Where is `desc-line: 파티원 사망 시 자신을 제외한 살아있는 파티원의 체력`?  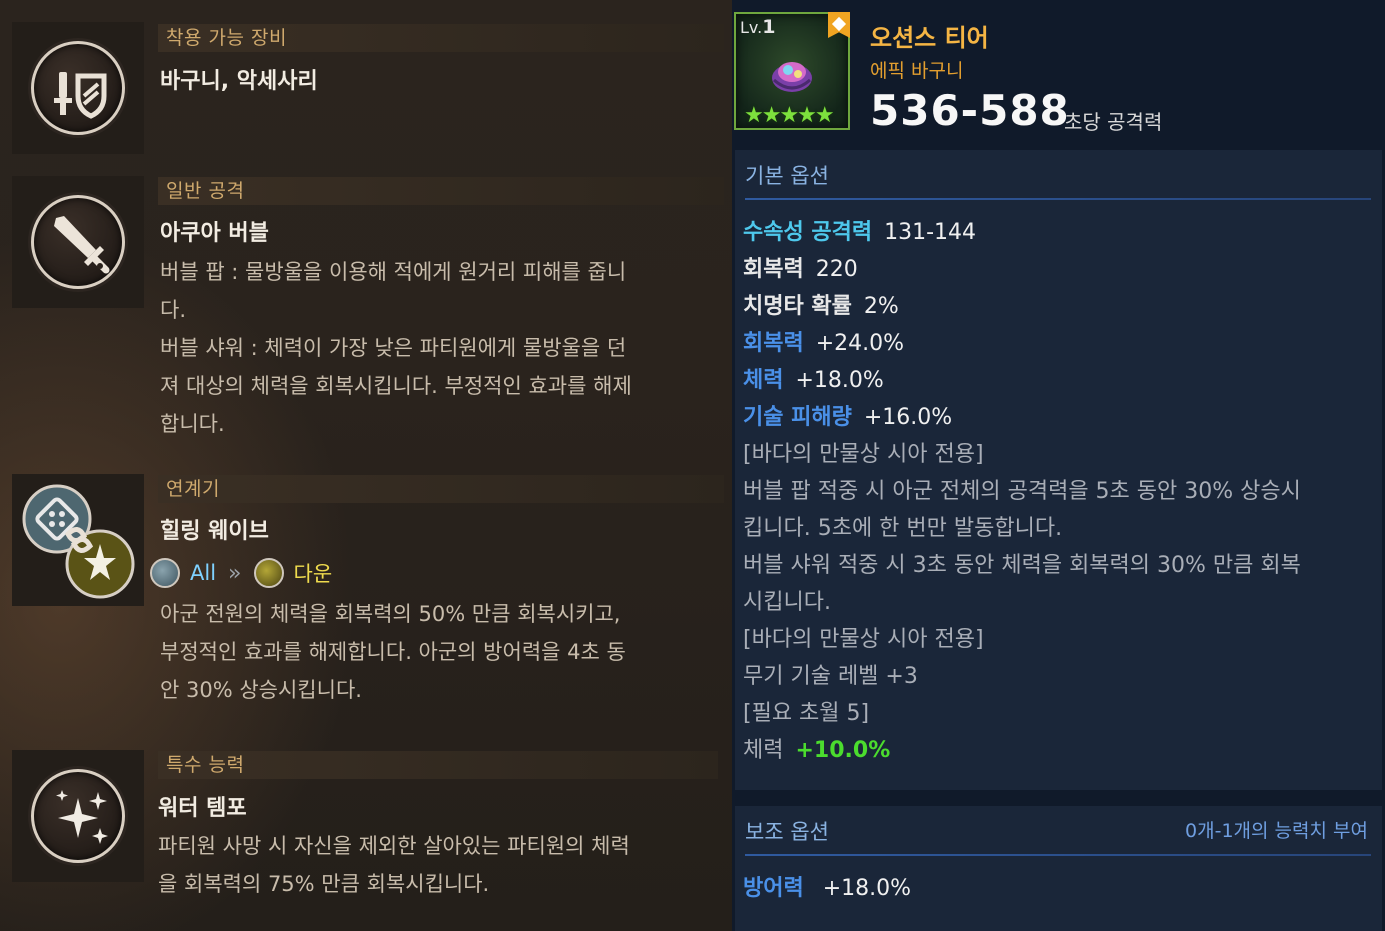
desc-line: 파티원 사망 시 자신을 제외한 살아있는 파티원의 체력 is located at coordinates (394, 846).